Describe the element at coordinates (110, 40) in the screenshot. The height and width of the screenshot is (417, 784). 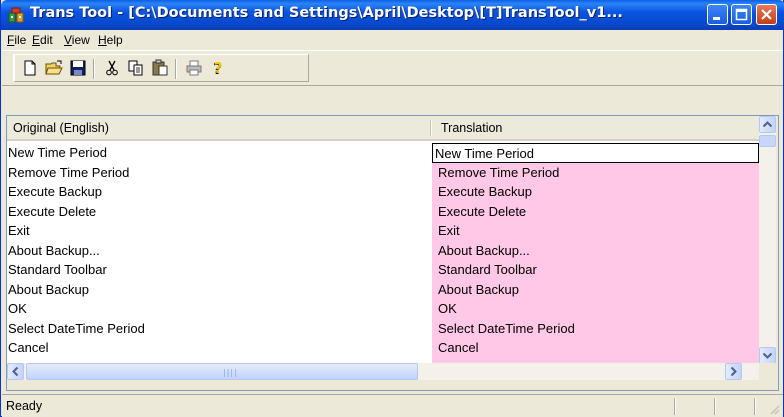
I see `menu-help: Help` at that location.